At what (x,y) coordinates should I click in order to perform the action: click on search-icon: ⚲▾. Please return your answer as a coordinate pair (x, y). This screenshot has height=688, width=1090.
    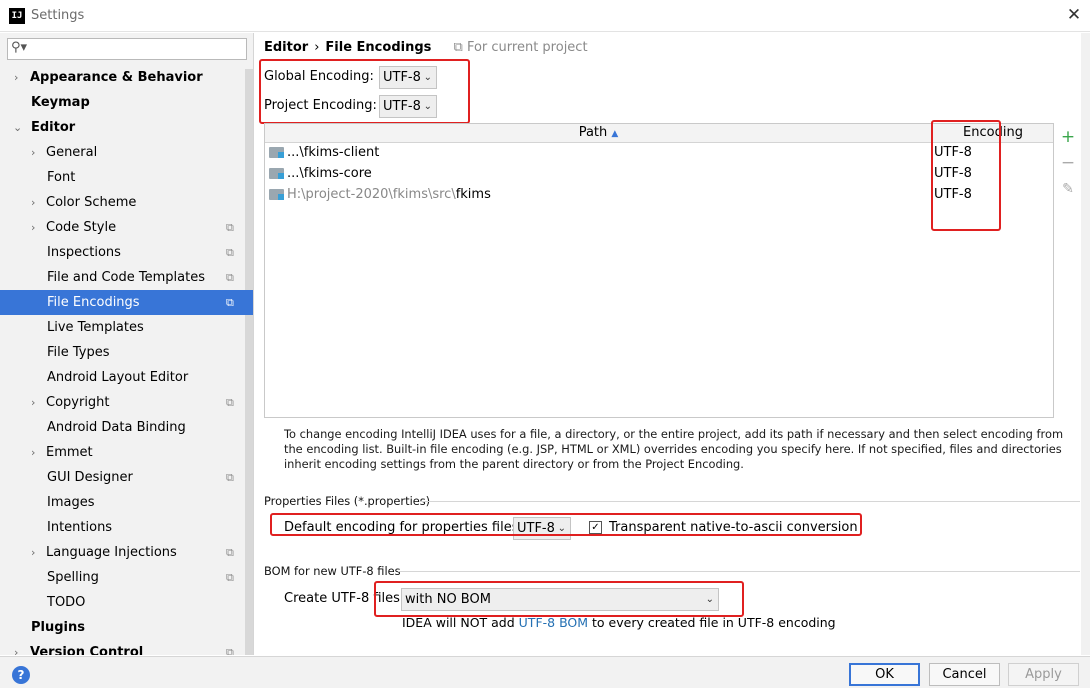
    Looking at the image, I should click on (19, 47).